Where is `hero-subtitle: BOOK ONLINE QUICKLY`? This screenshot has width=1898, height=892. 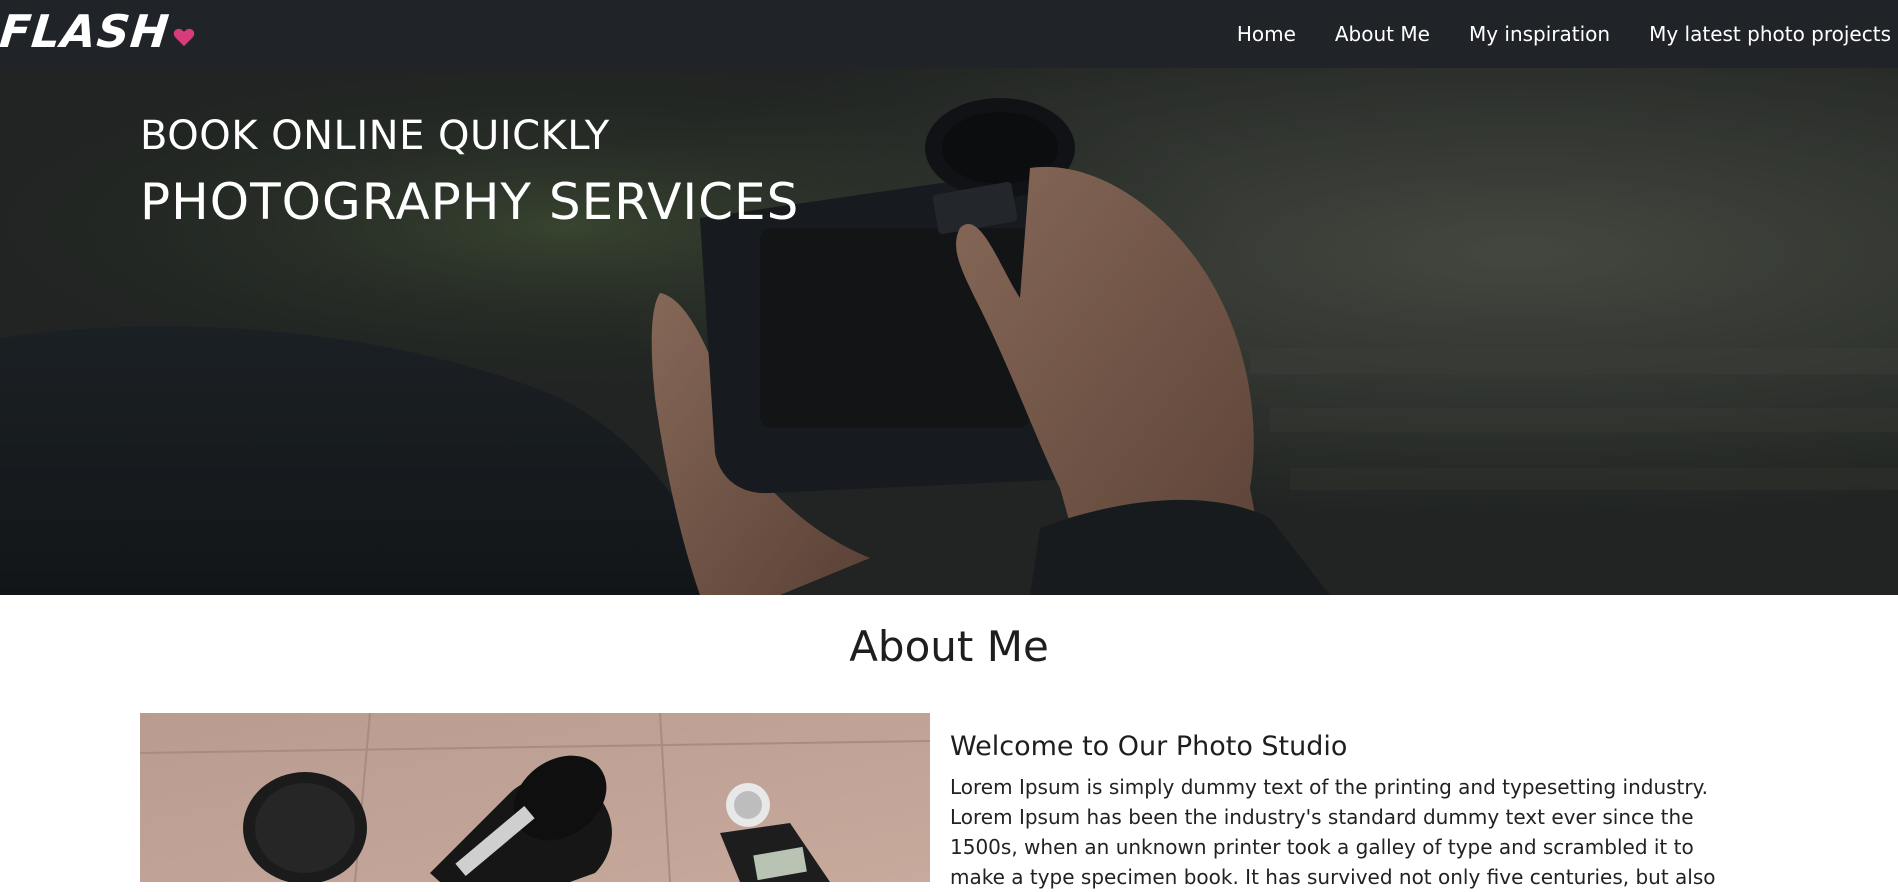
hero-subtitle: BOOK ONLINE QUICKLY is located at coordinates (375, 136).